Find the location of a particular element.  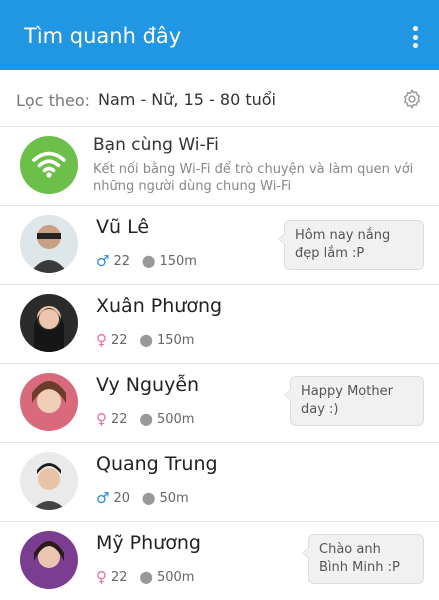

status-bubble: Chào anh Bình Minh :P is located at coordinates (363, 559).